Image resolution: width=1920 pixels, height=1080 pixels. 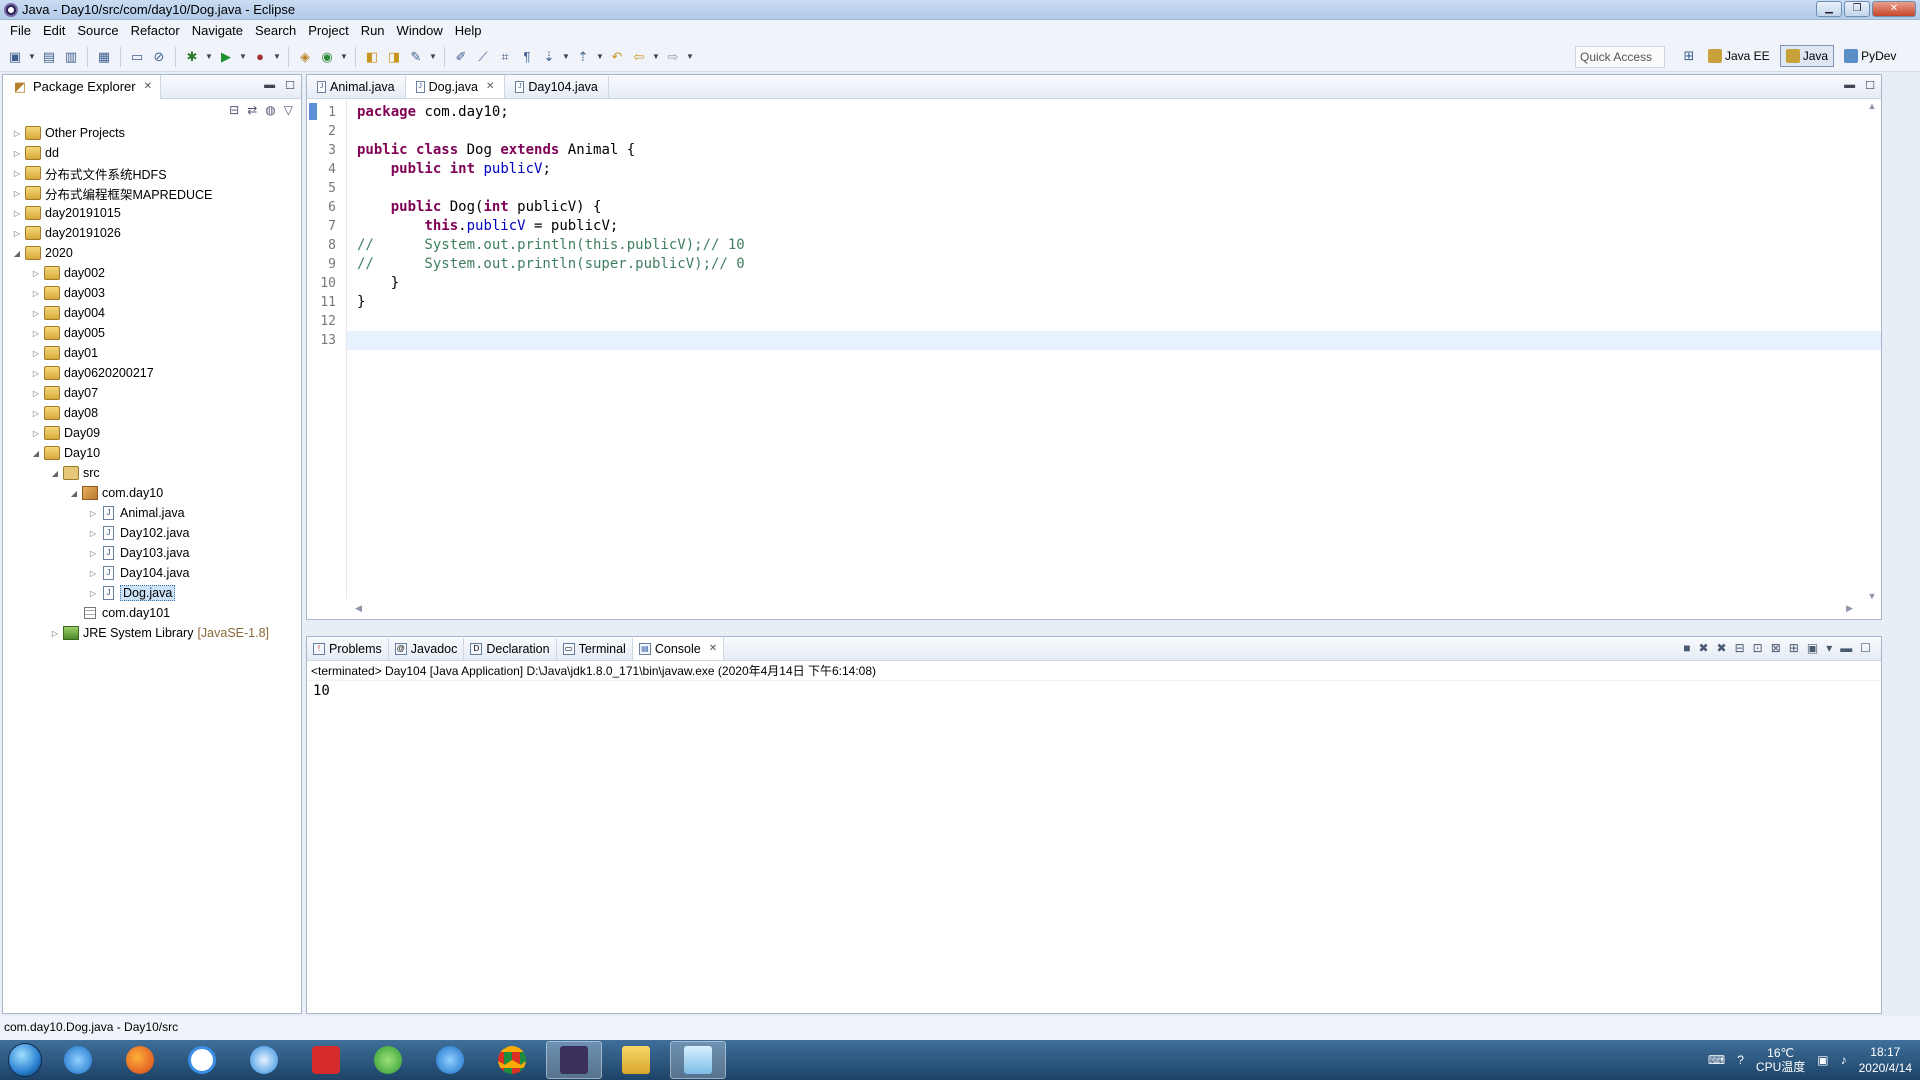 I want to click on perspective-pydev: PyDev, so click(x=1870, y=56).